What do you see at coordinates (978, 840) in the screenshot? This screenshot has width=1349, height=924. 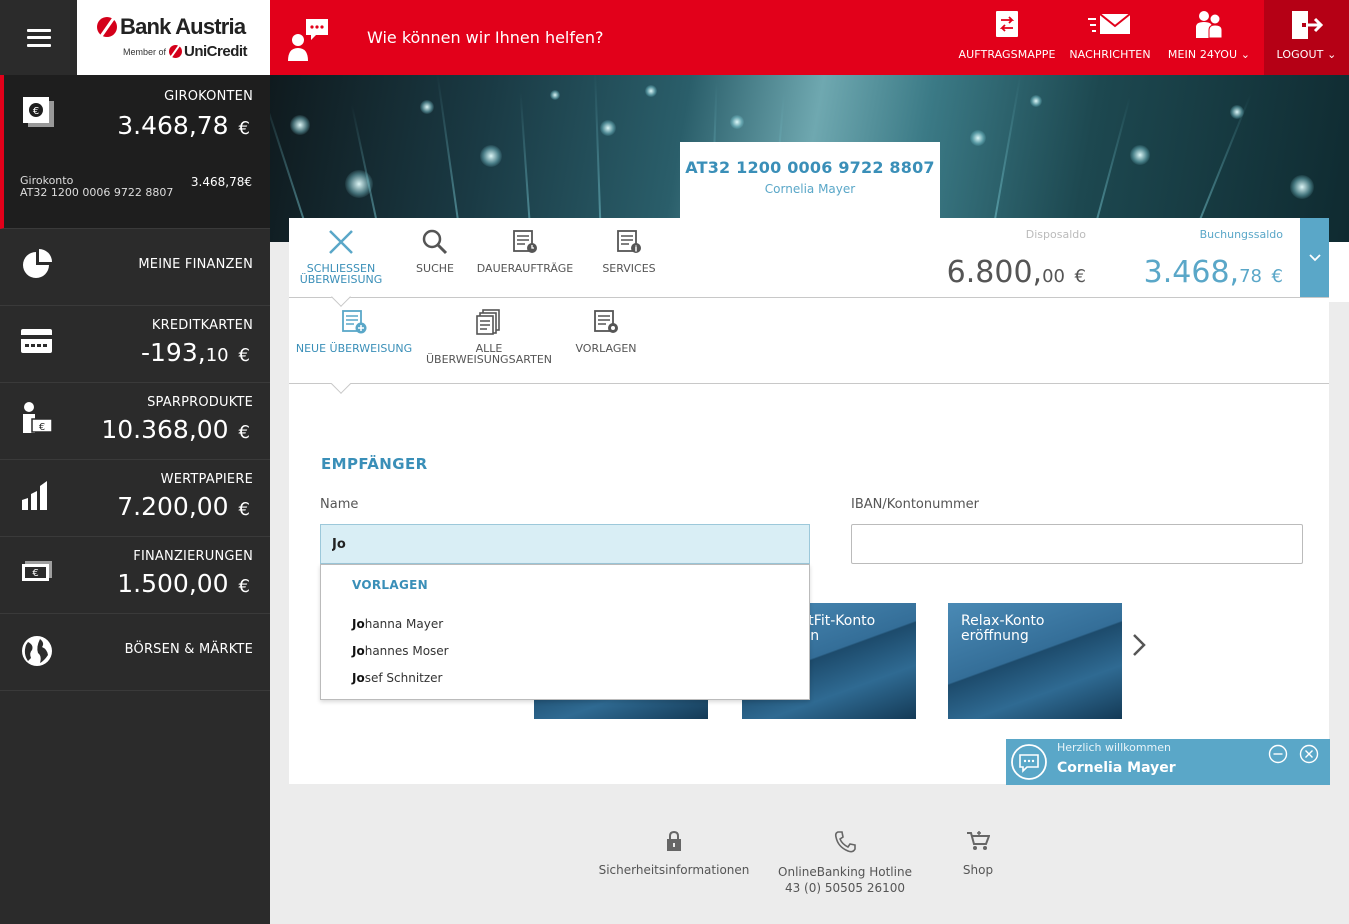 I see `cart-icon` at bounding box center [978, 840].